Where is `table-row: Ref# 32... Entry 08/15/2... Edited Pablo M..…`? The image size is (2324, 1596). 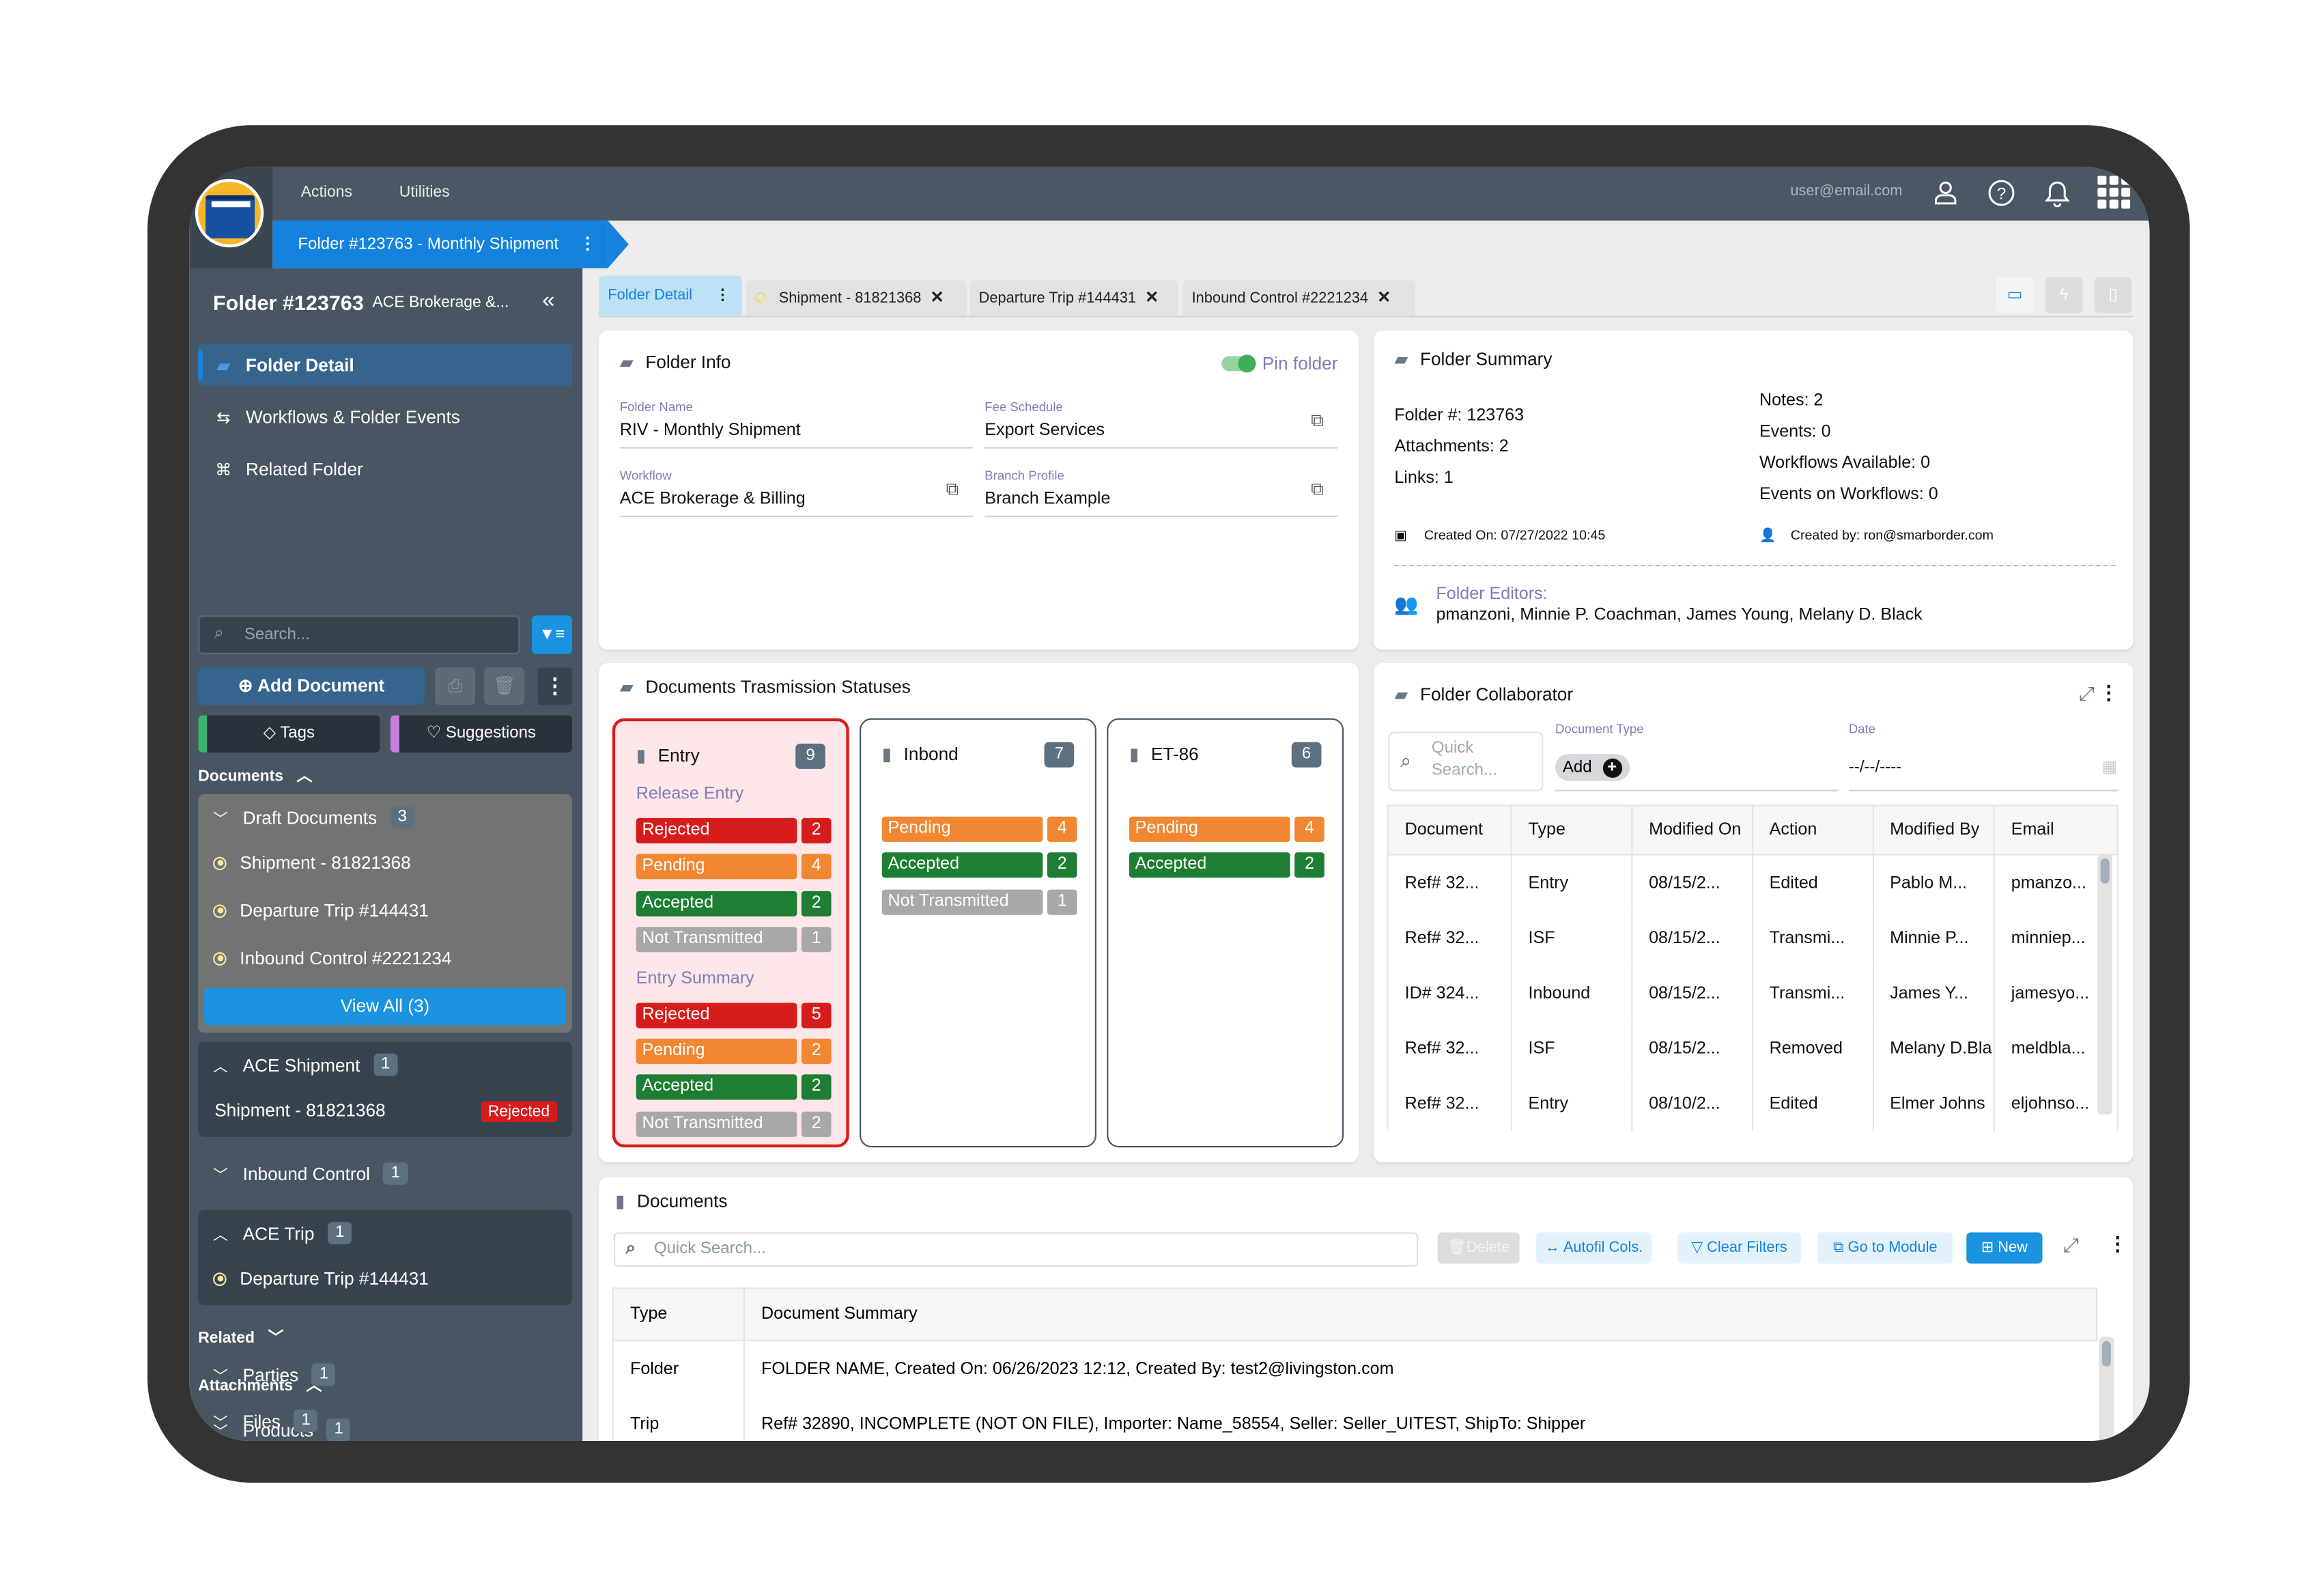 table-row: Ref# 32... Entry 08/15/2... Edited Pablo M..… is located at coordinates (1753, 882).